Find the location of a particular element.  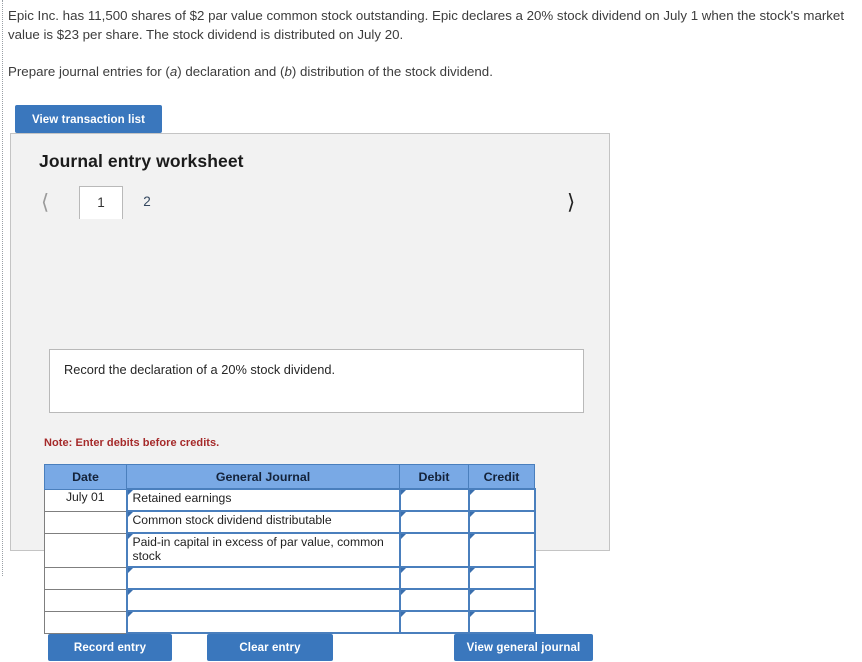

problem-p2-mid: ) declaration and ( is located at coordinates (231, 71).